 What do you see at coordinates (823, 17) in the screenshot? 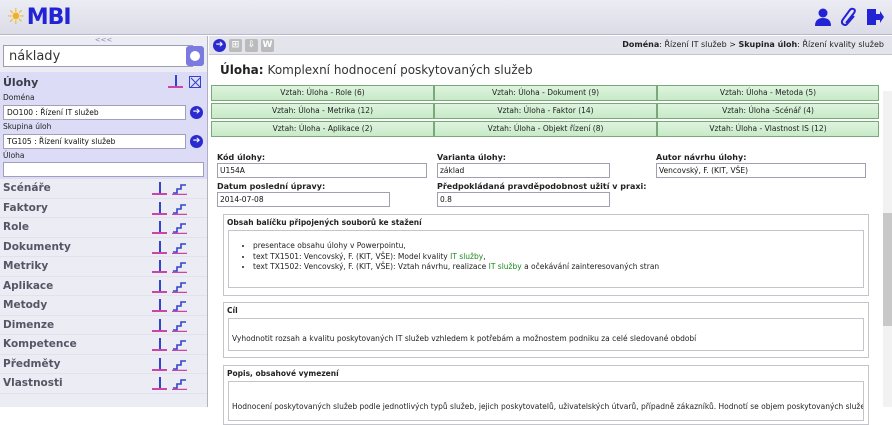
I see `user-icon` at bounding box center [823, 17].